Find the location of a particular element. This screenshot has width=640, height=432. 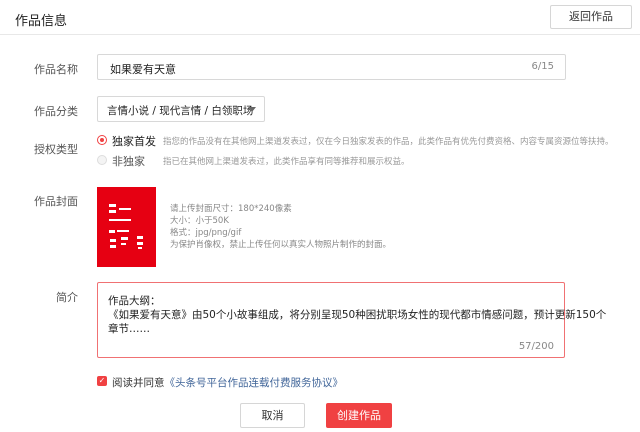

agree-checkbox: ✓ is located at coordinates (102, 381).